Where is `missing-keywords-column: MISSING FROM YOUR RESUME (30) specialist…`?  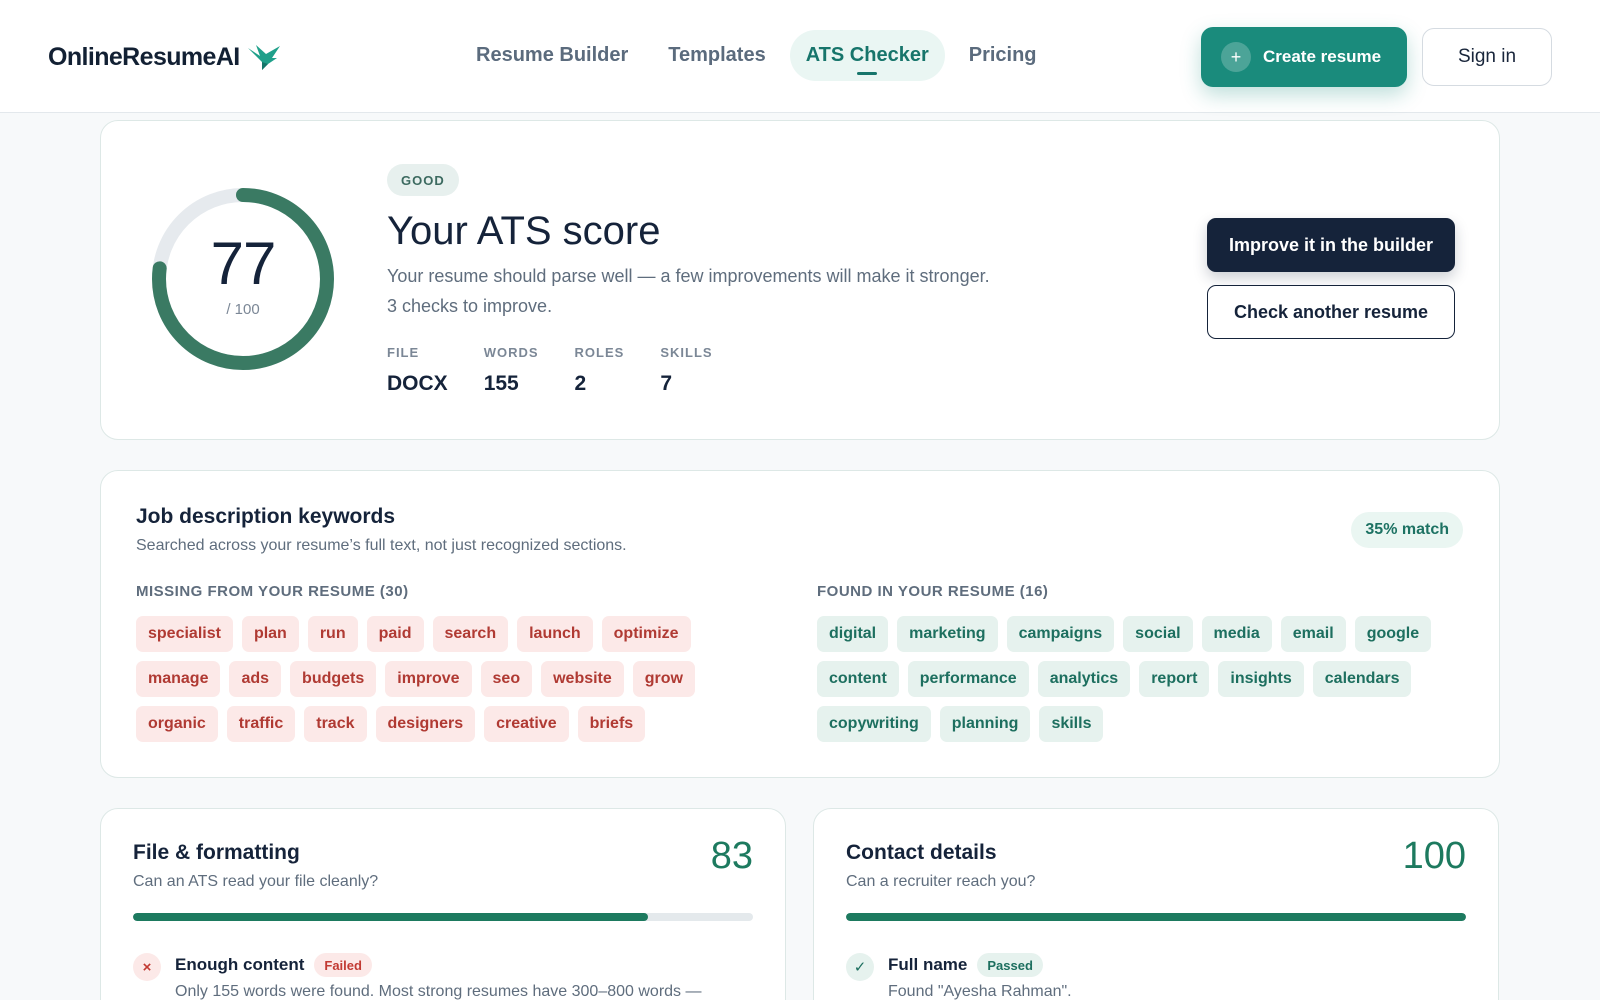
missing-keywords-column: MISSING FROM YOUR RESUME (30) specialist… is located at coordinates (416, 662).